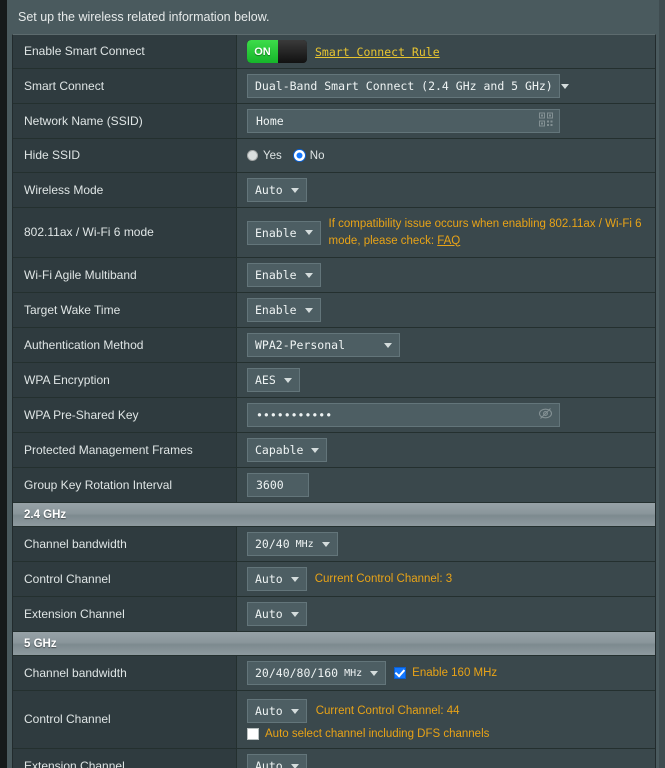 The image size is (665, 768). Describe the element at coordinates (300, 345) in the screenshot. I see `auth-method-value: WPA2-Personal` at that location.